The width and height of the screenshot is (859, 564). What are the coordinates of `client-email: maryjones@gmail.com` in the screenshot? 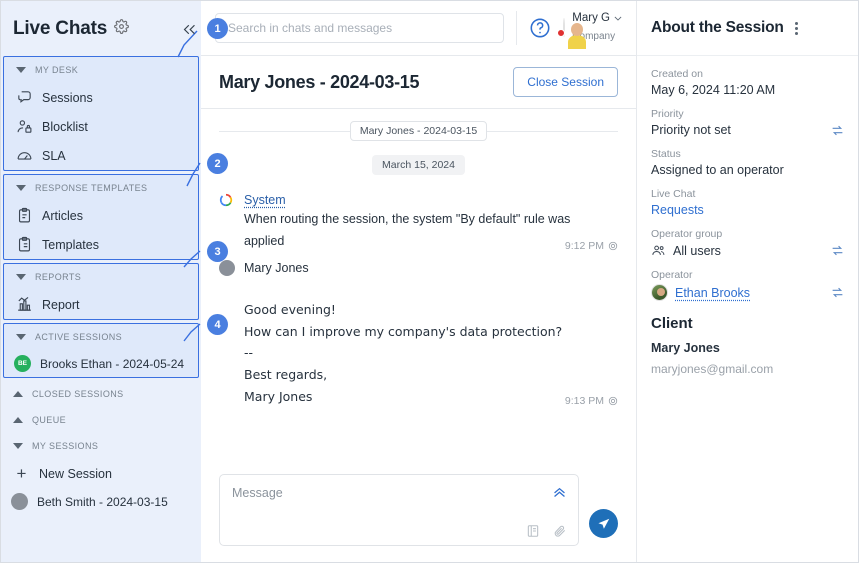 It's located at (712, 369).